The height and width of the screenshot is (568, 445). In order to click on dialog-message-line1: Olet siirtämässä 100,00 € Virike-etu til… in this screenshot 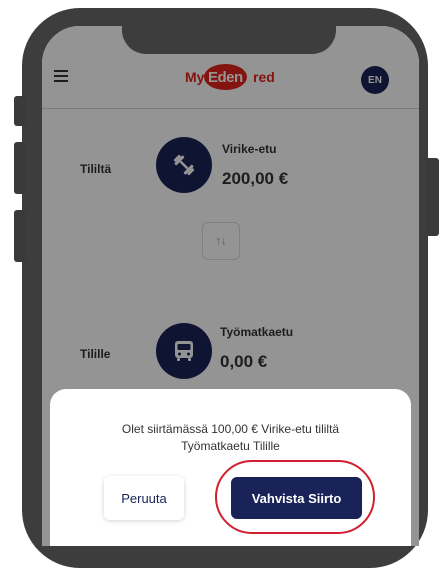, I will do `click(230, 429)`.